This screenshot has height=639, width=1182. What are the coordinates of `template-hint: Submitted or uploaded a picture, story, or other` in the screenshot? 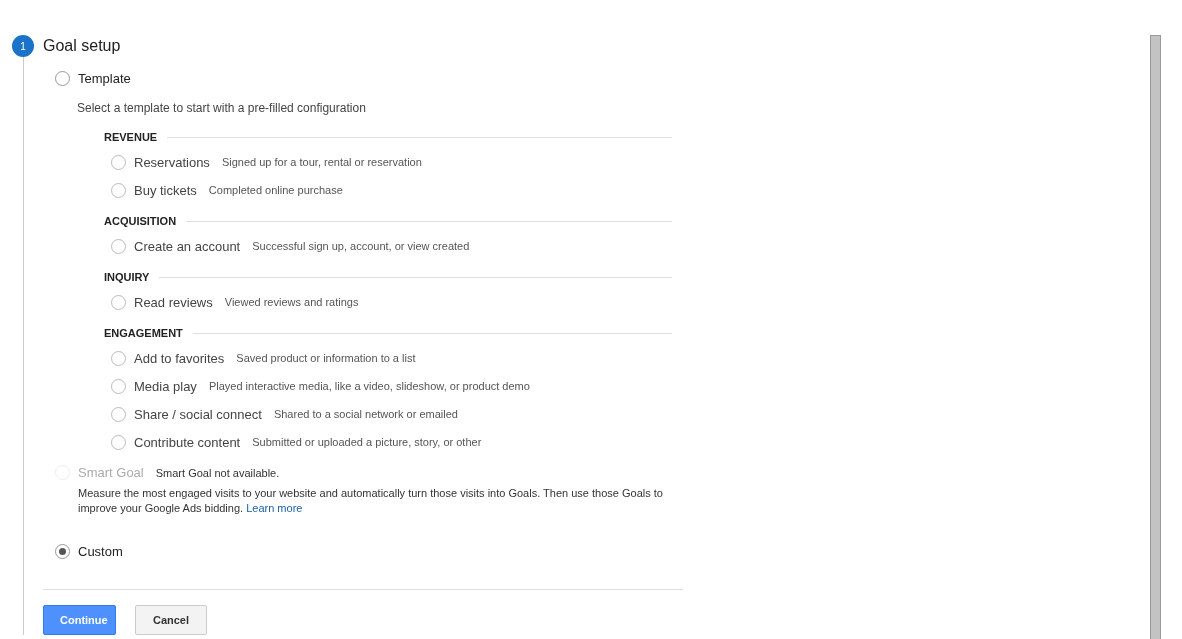 It's located at (367, 442).